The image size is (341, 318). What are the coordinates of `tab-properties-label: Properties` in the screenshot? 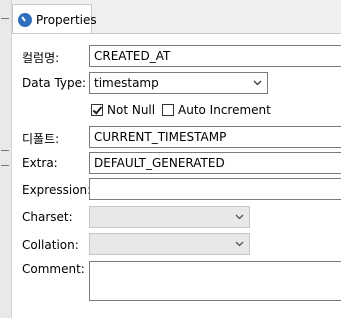 It's located at (66, 19).